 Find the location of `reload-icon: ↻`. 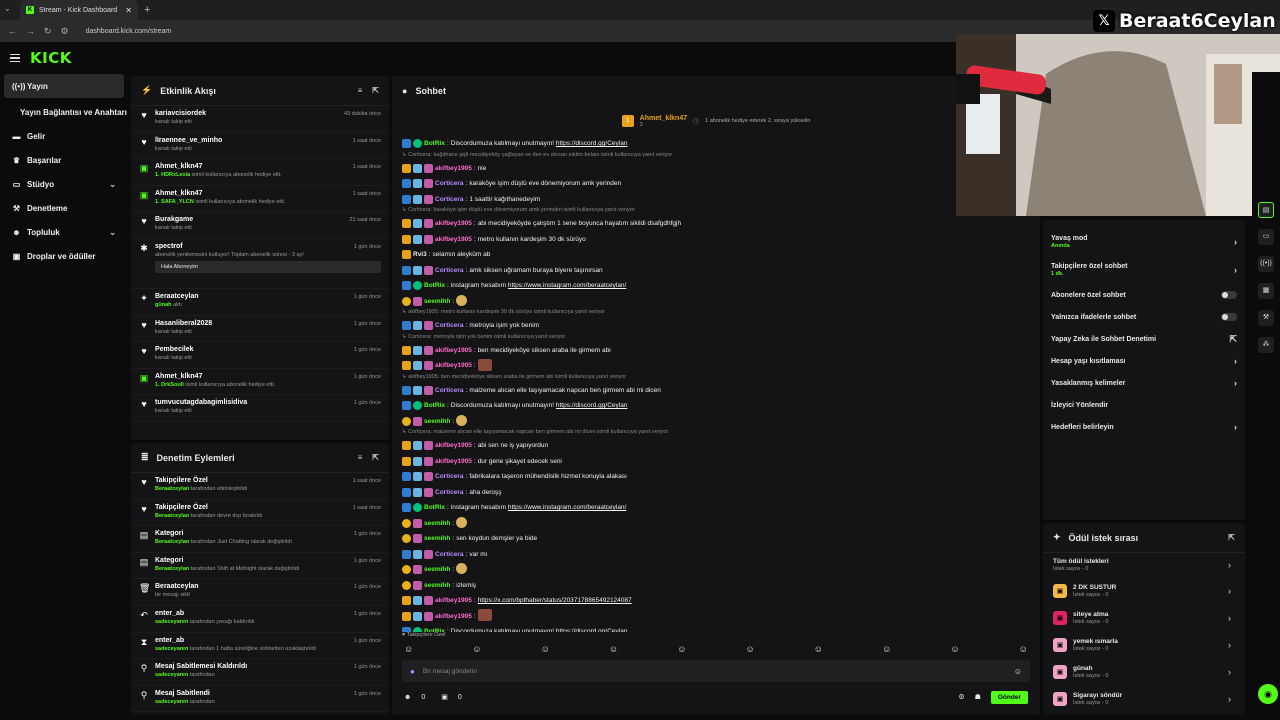

reload-icon: ↻ is located at coordinates (48, 31).